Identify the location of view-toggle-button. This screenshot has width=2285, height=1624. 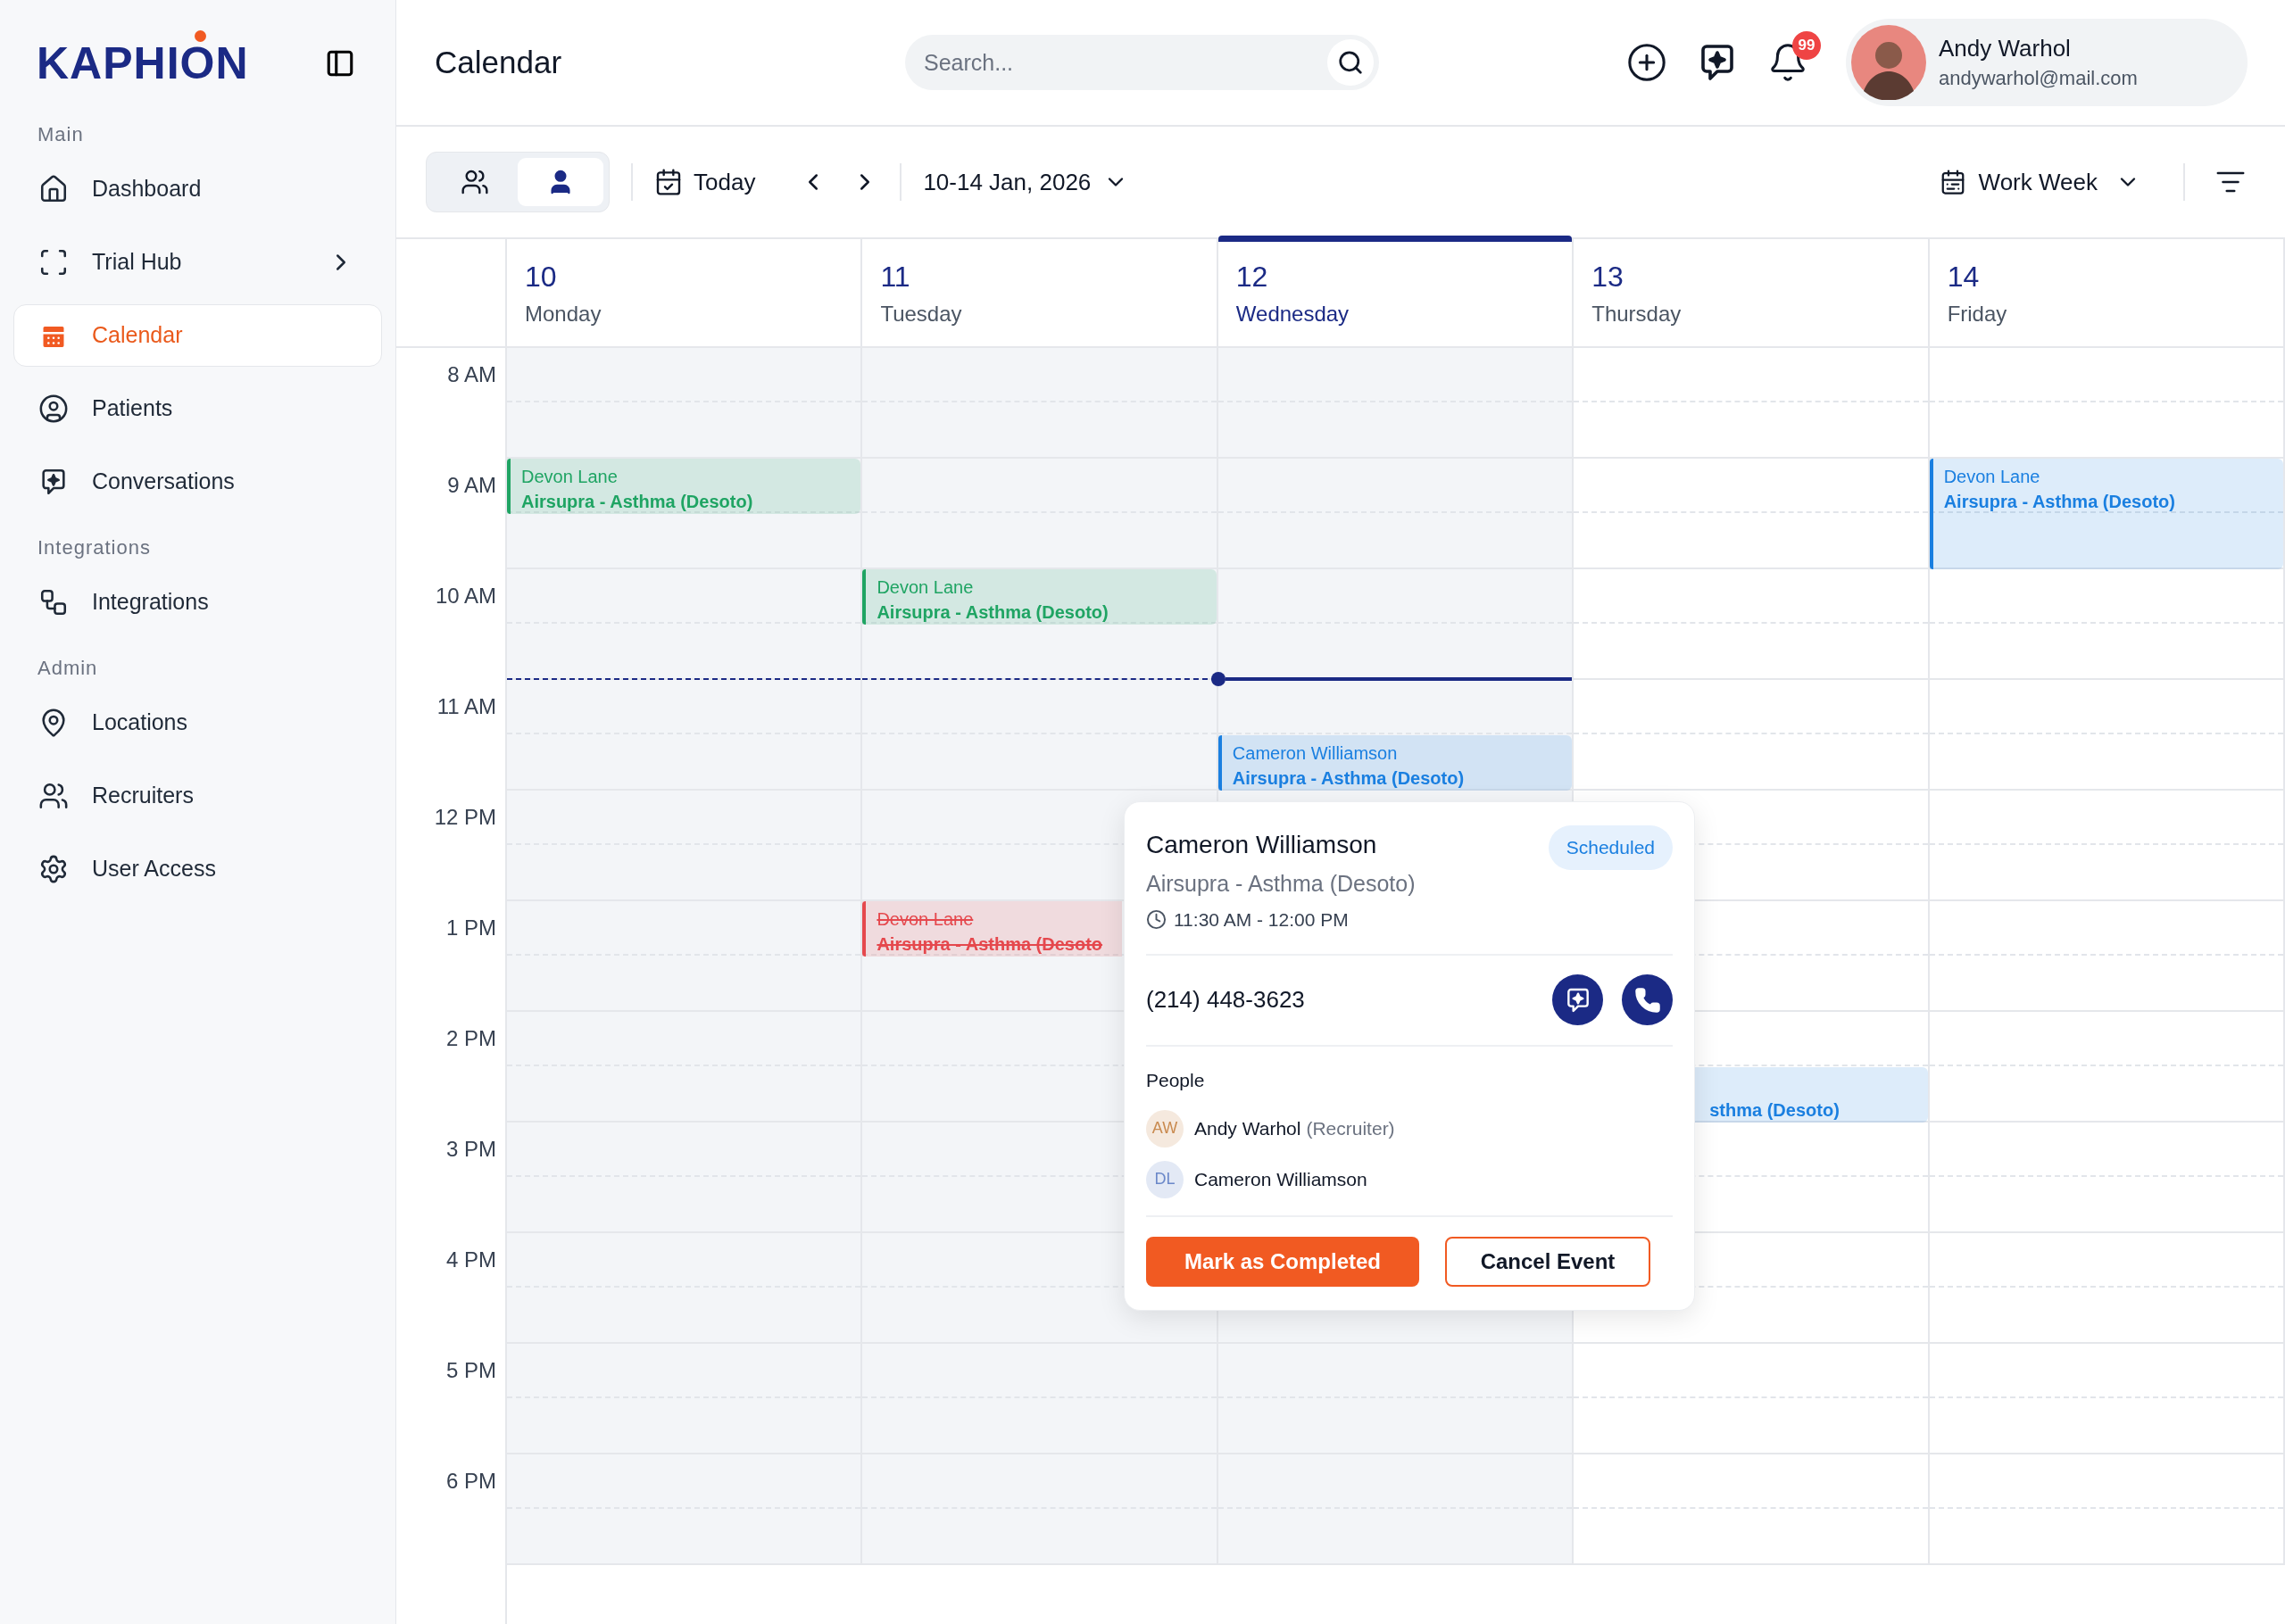
(560, 182).